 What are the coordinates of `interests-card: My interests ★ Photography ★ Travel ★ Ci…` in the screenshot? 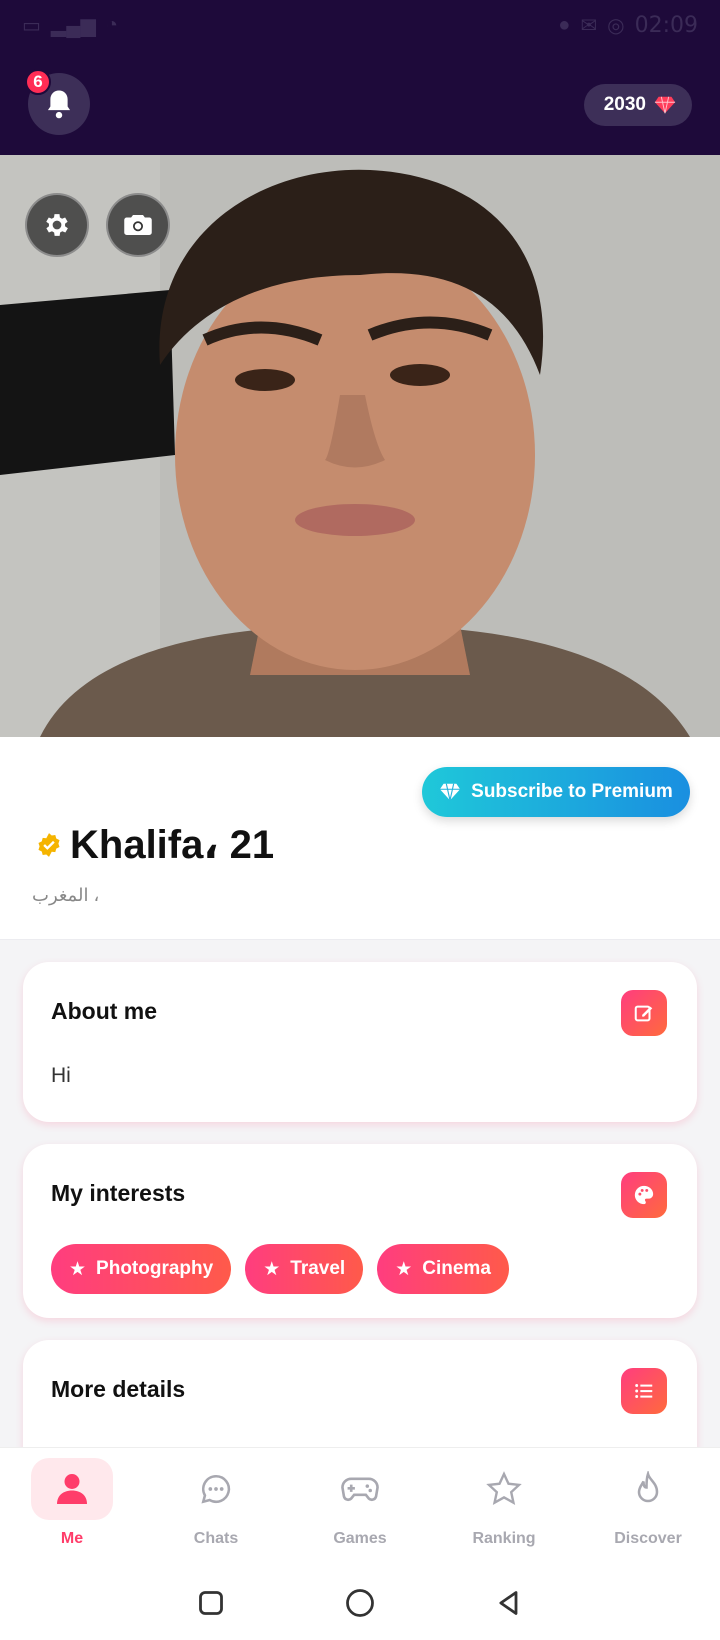 It's located at (360, 1231).